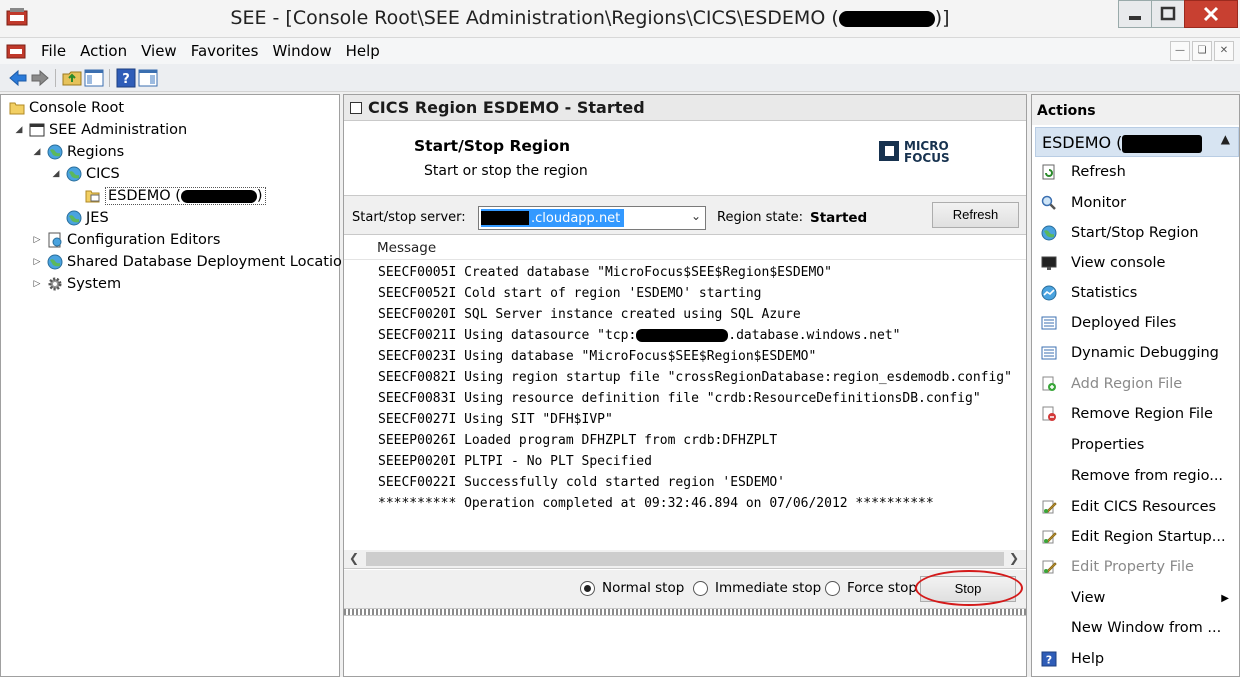 The height and width of the screenshot is (677, 1240). Describe the element at coordinates (1137, 203) in the screenshot. I see `action-monitor: Monitor` at that location.